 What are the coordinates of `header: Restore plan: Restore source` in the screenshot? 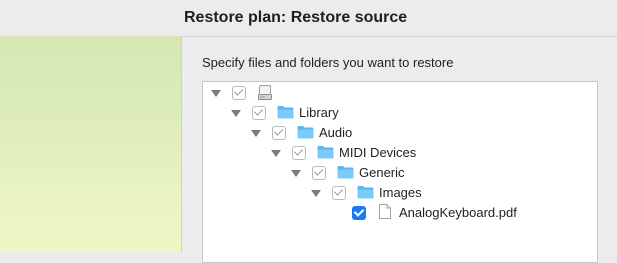 It's located at (399, 18).